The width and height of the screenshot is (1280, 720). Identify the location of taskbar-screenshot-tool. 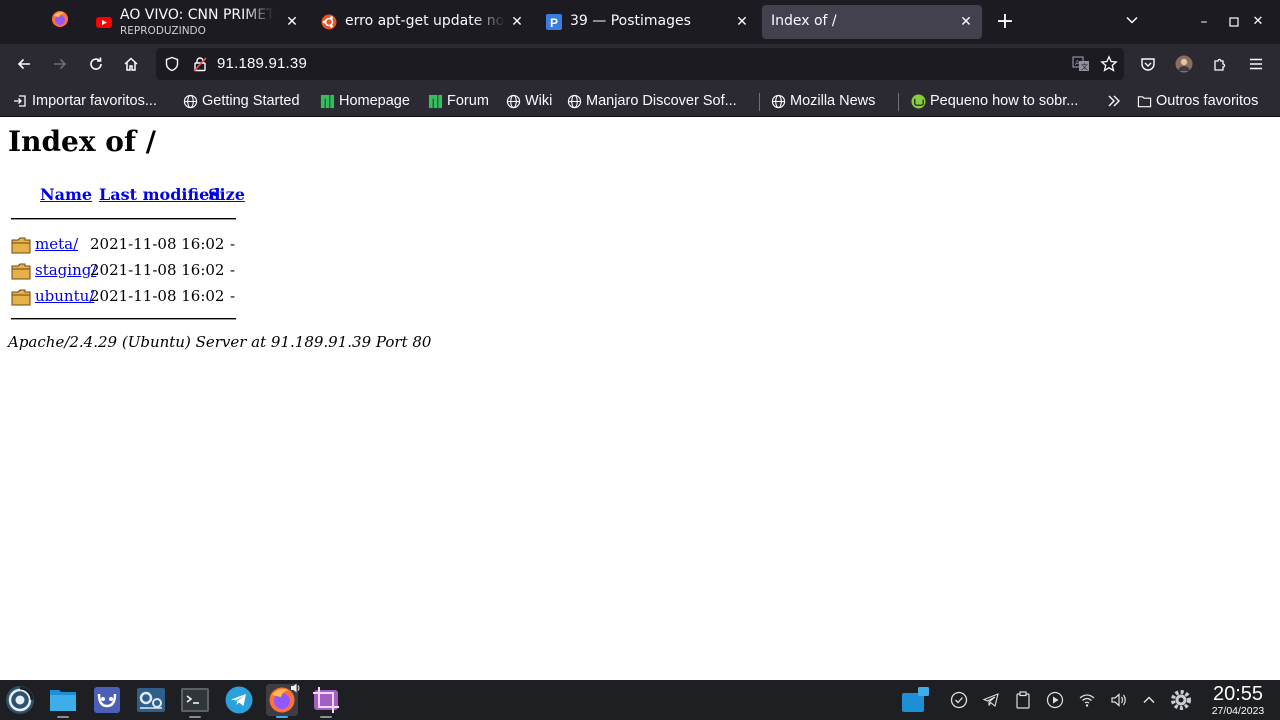
(326, 701).